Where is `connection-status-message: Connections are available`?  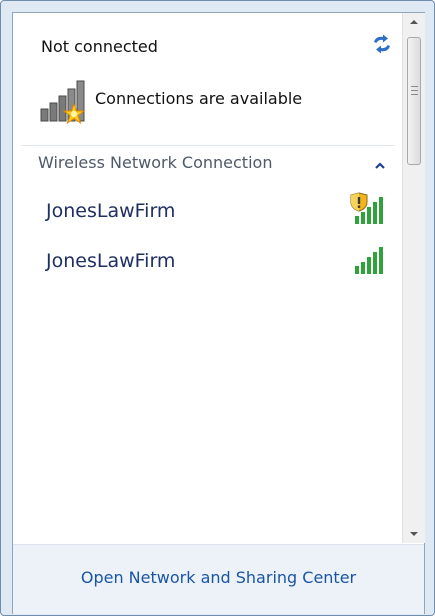 connection-status-message: Connections are available is located at coordinates (199, 98).